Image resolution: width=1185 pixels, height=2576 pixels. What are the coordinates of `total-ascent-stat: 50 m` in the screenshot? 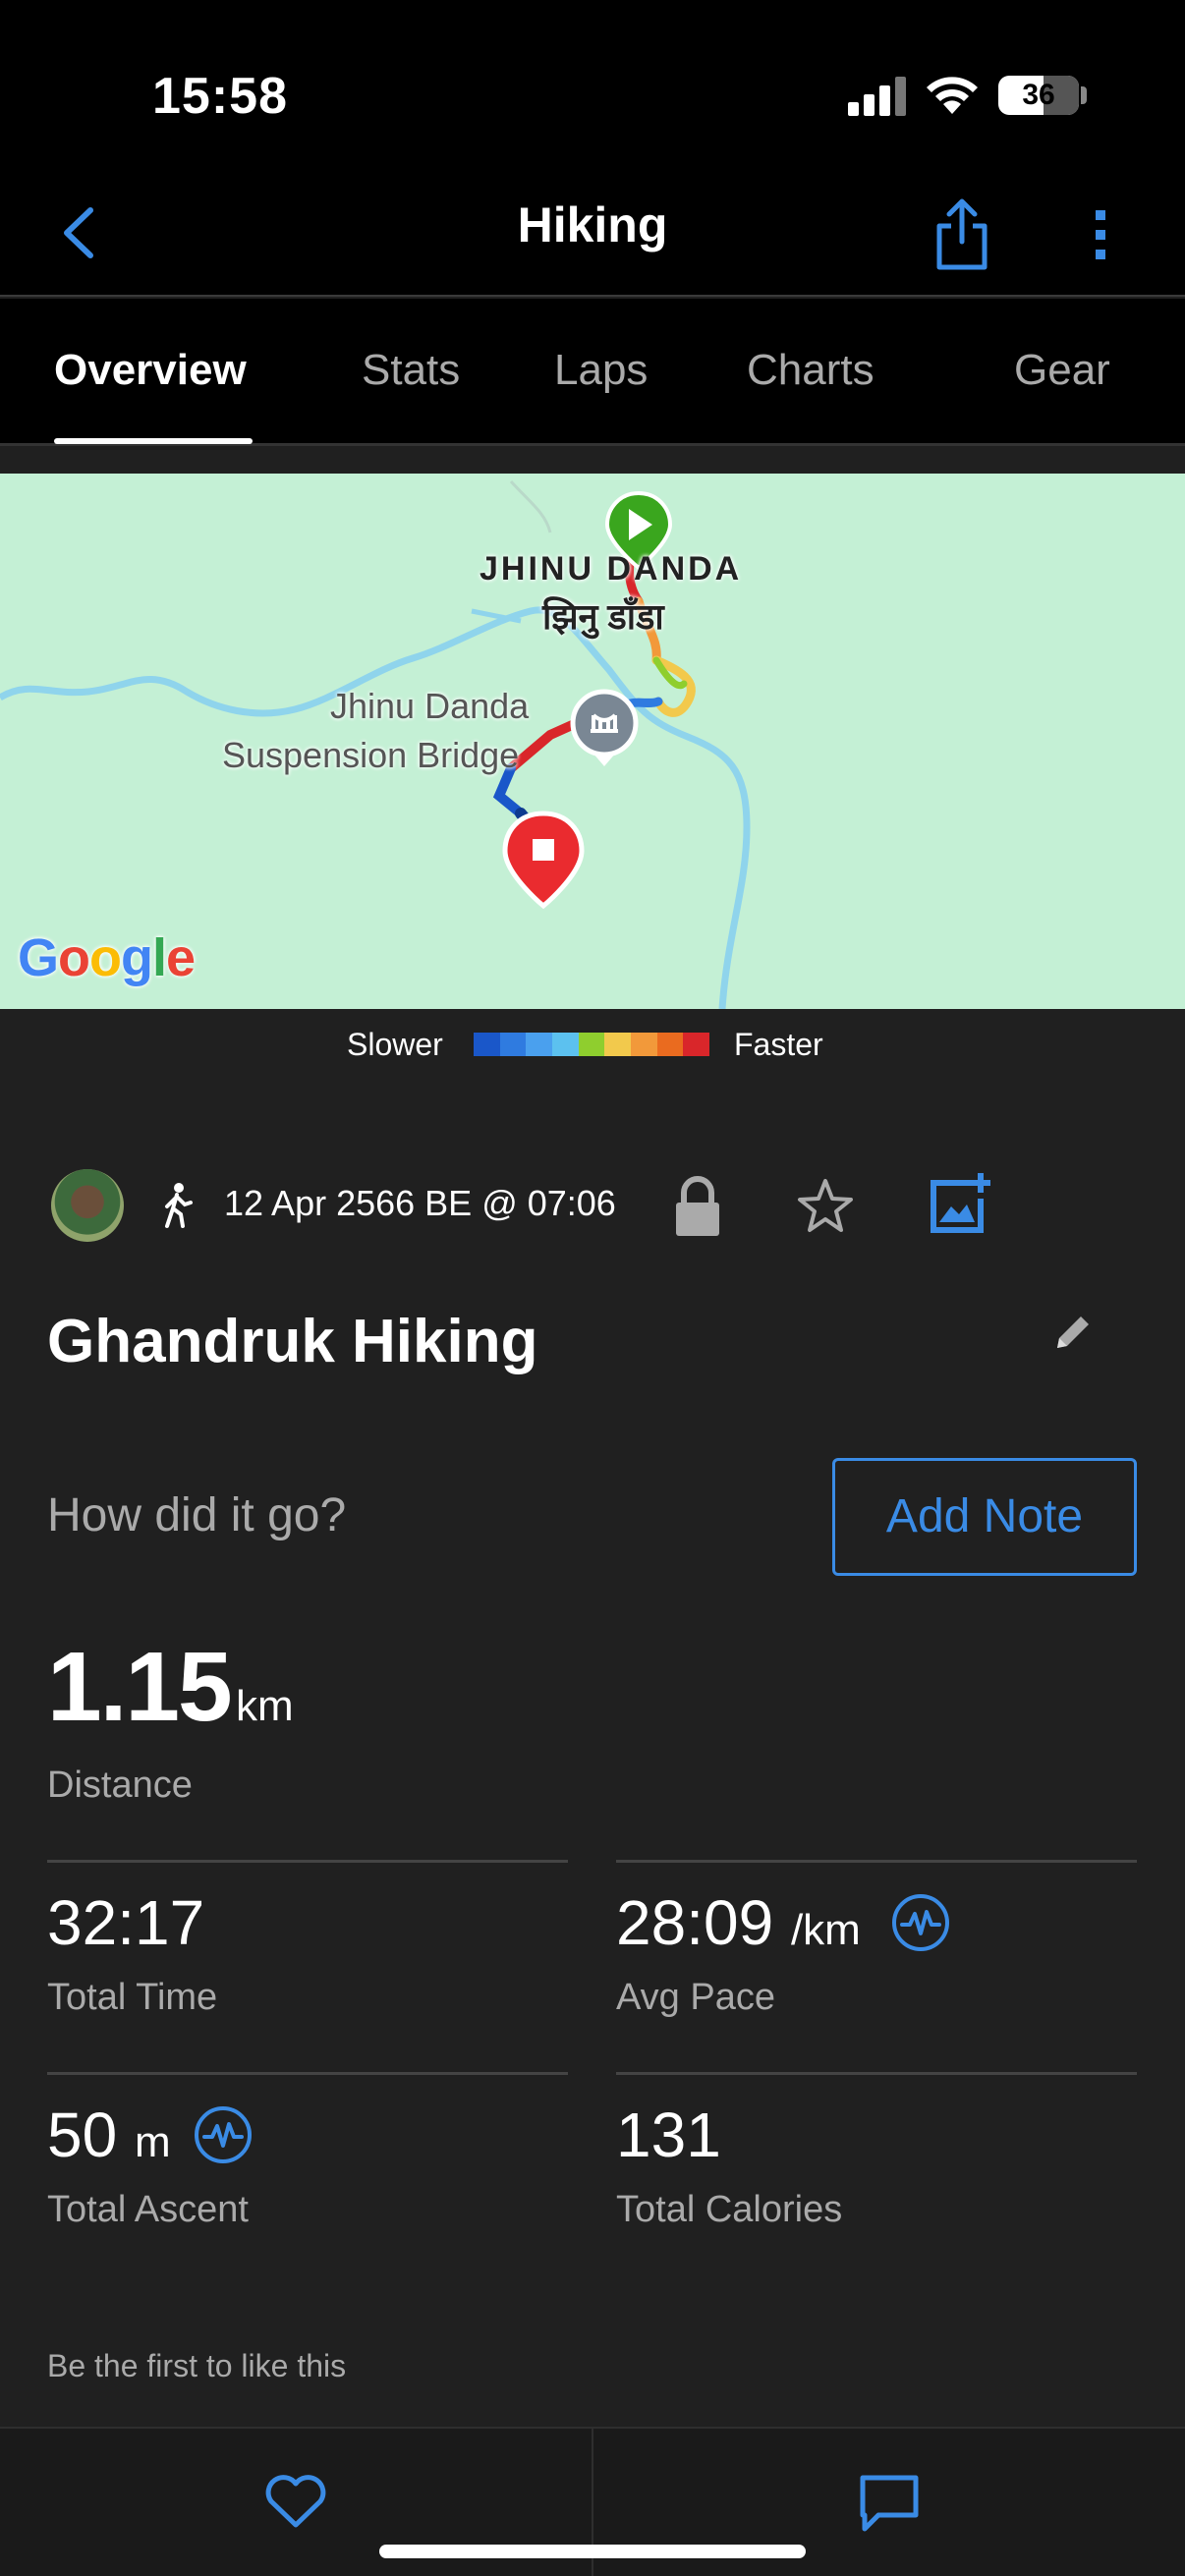 It's located at (109, 2135).